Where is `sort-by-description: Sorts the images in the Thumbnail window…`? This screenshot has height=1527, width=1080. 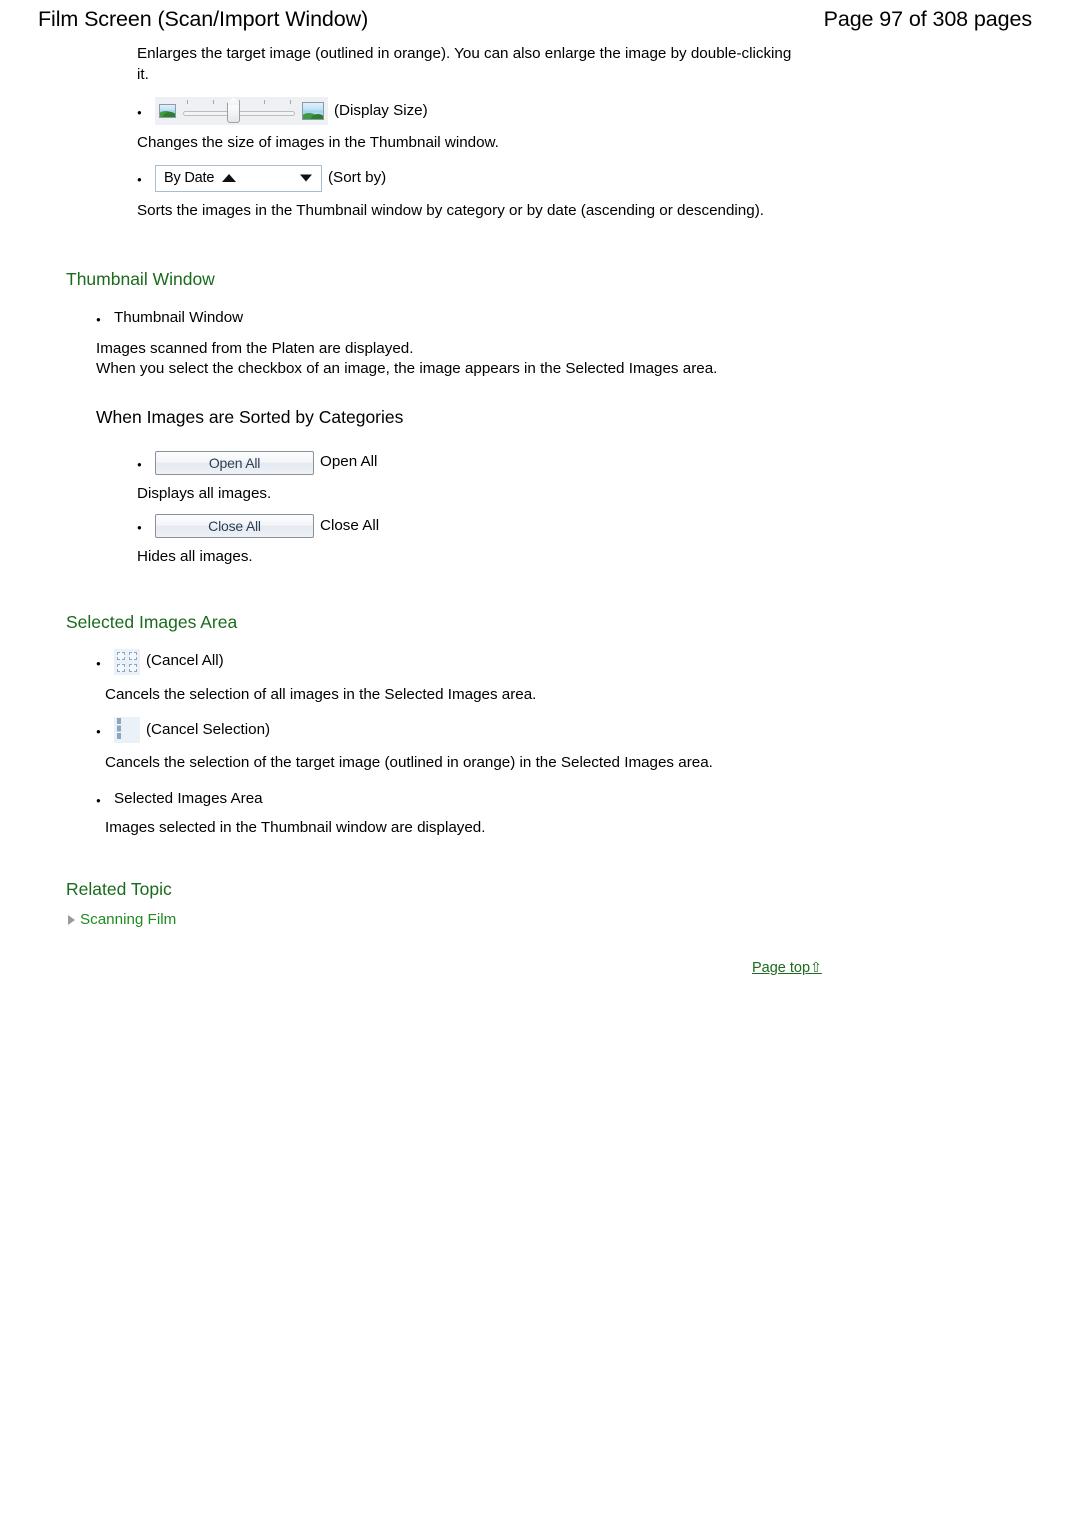 sort-by-description: Sorts the images in the Thumbnail window… is located at coordinates (450, 210).